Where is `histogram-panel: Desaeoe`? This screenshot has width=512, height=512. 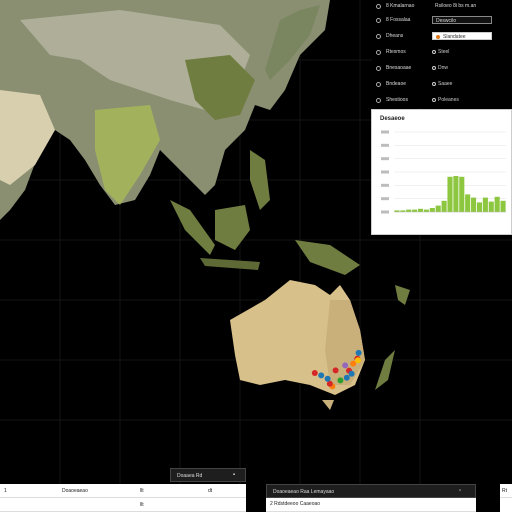
histogram-panel: Desaeoe is located at coordinates (441, 172).